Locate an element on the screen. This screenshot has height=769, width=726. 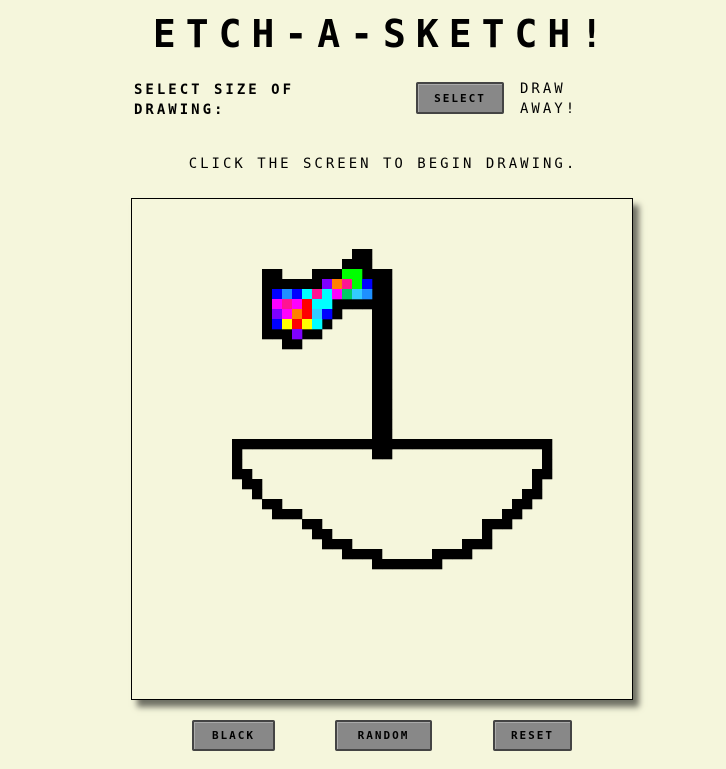
select-size-button: SELECT is located at coordinates (460, 98).